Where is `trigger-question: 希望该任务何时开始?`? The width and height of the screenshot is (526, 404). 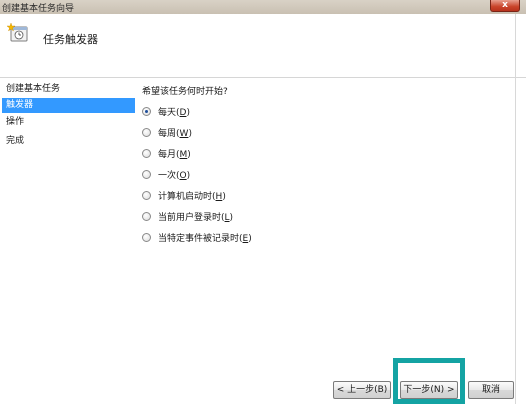 trigger-question: 希望该任务何时开始? is located at coordinates (185, 92).